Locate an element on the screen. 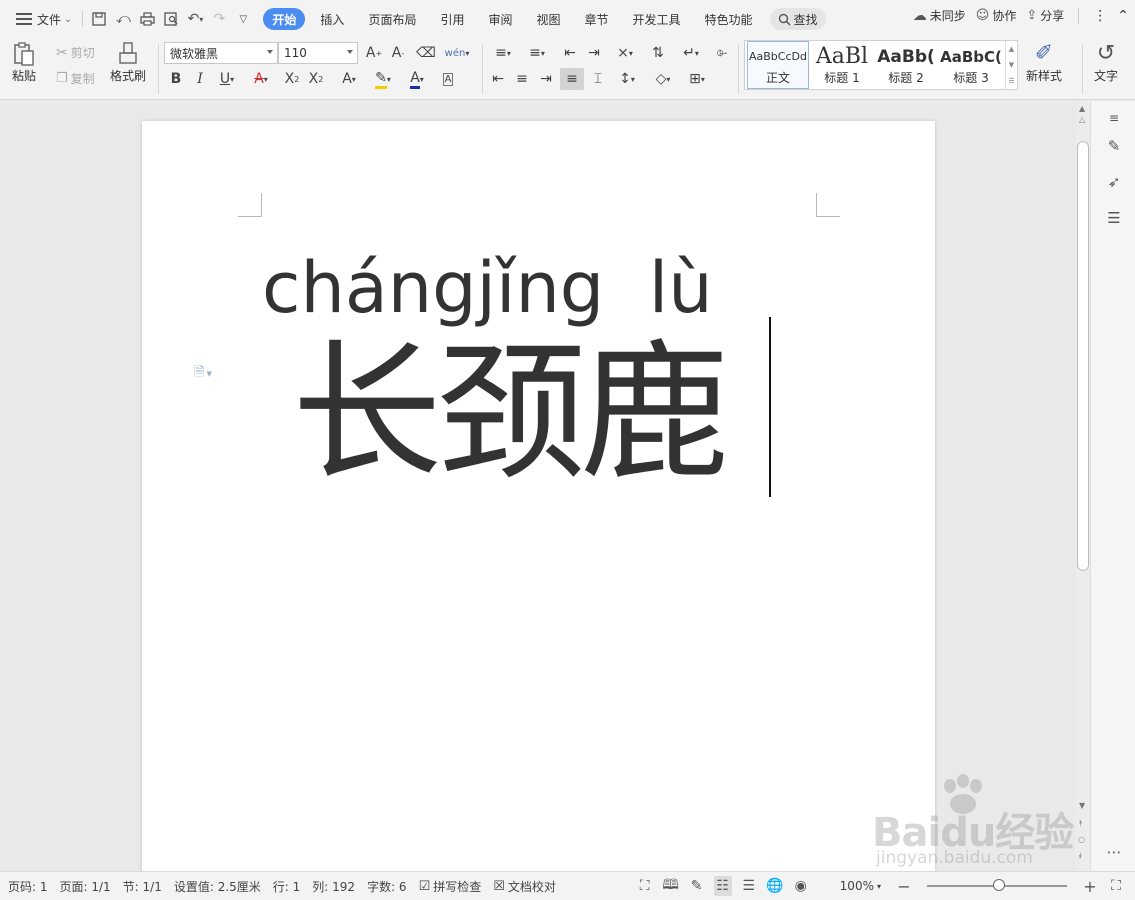  style-heading-3: AaBbC( 标题 3 is located at coordinates (971, 65).